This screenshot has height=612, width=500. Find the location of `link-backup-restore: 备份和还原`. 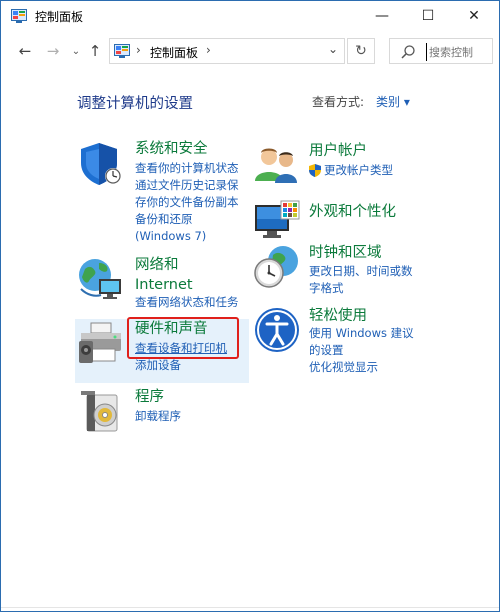

link-backup-restore: 备份和还原 is located at coordinates (164, 219).